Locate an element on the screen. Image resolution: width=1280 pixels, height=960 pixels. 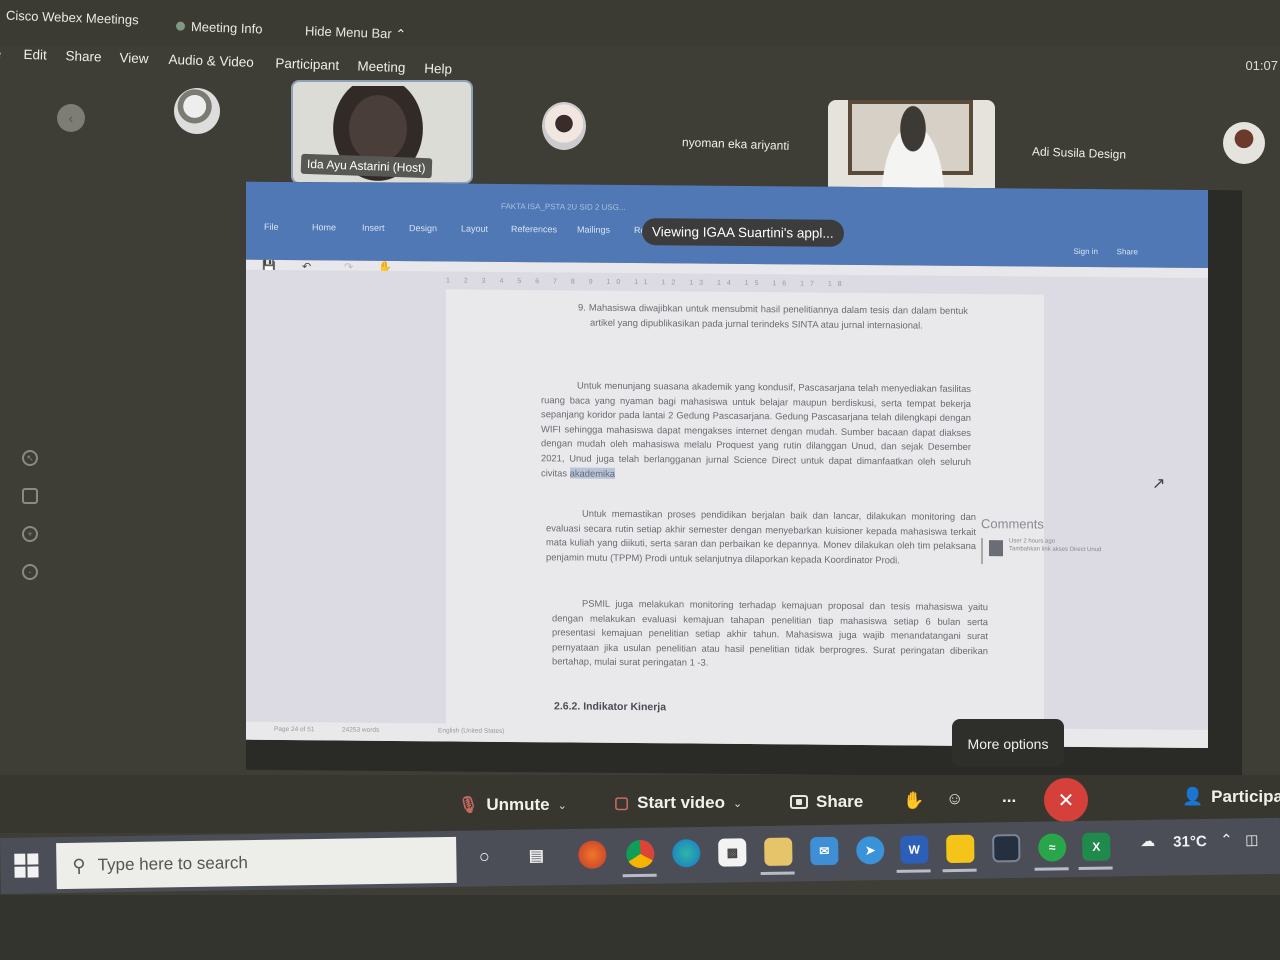
menu-view: View is located at coordinates (134, 58).